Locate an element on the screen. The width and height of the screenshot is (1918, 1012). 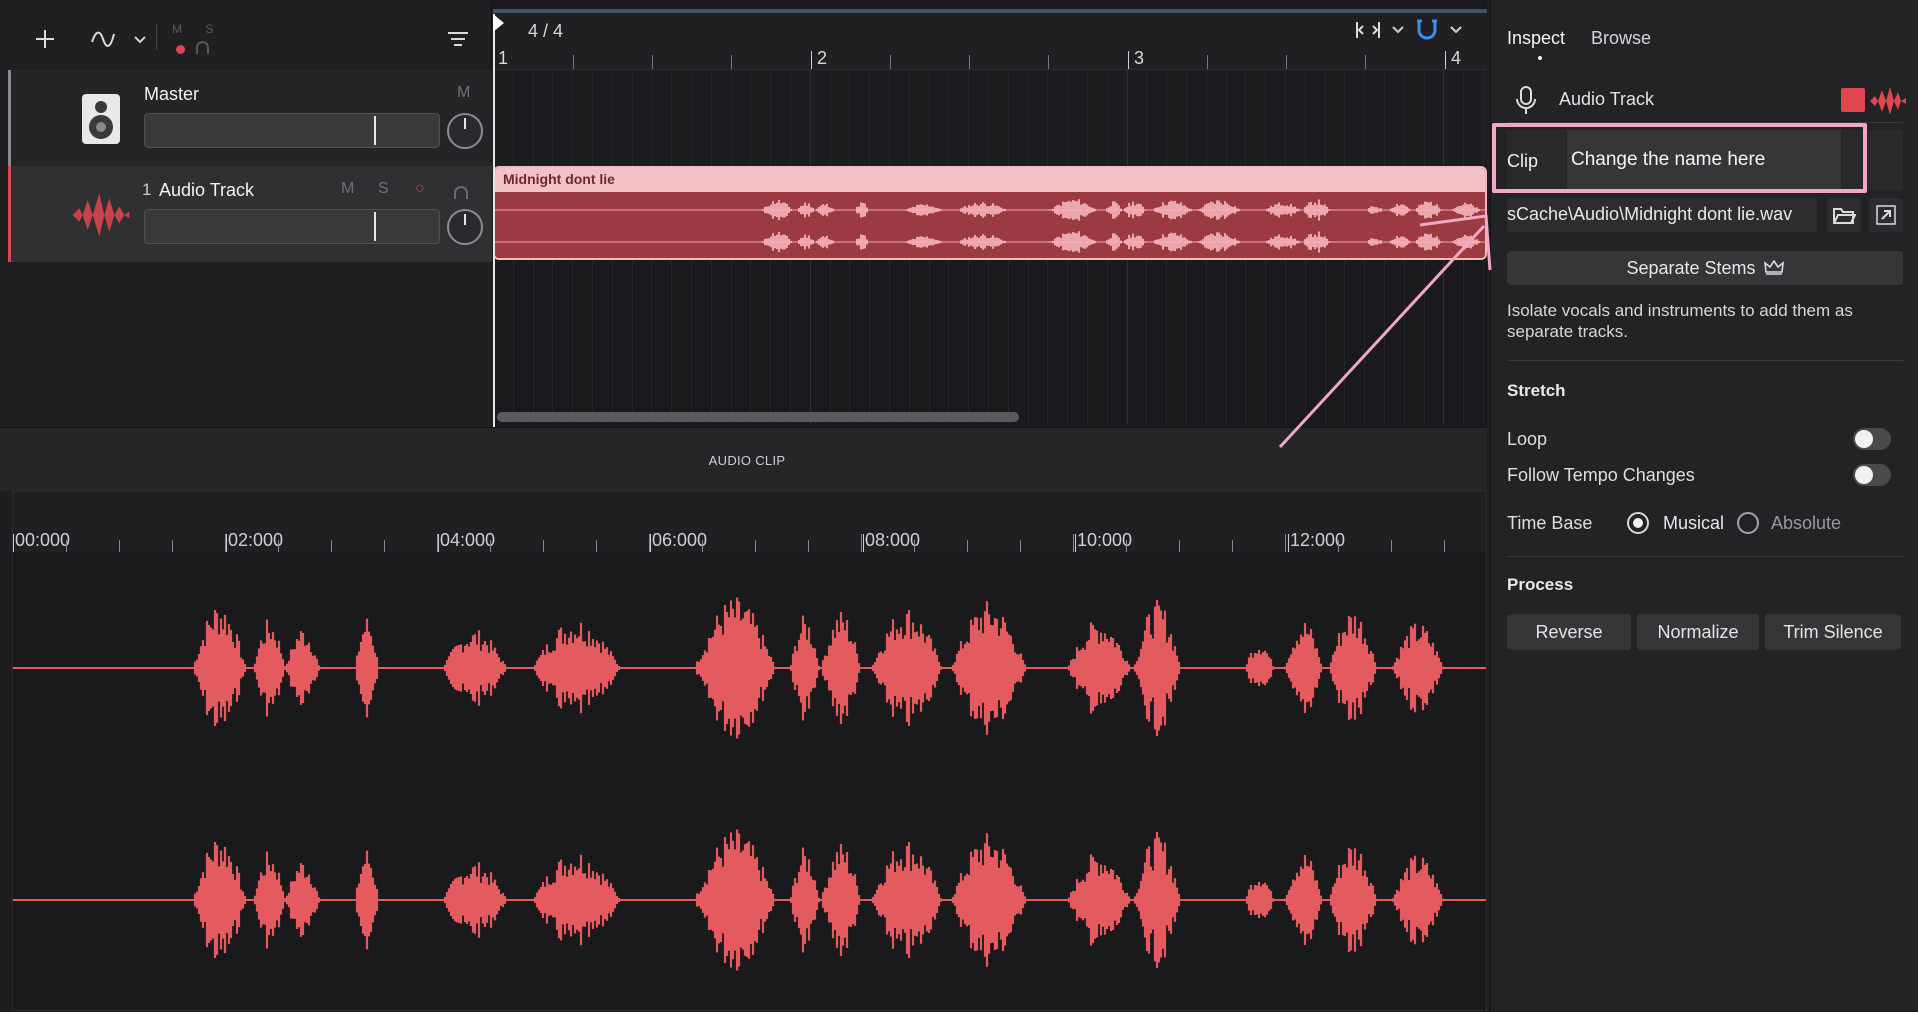
record-arm-button: ○ is located at coordinates (420, 189).